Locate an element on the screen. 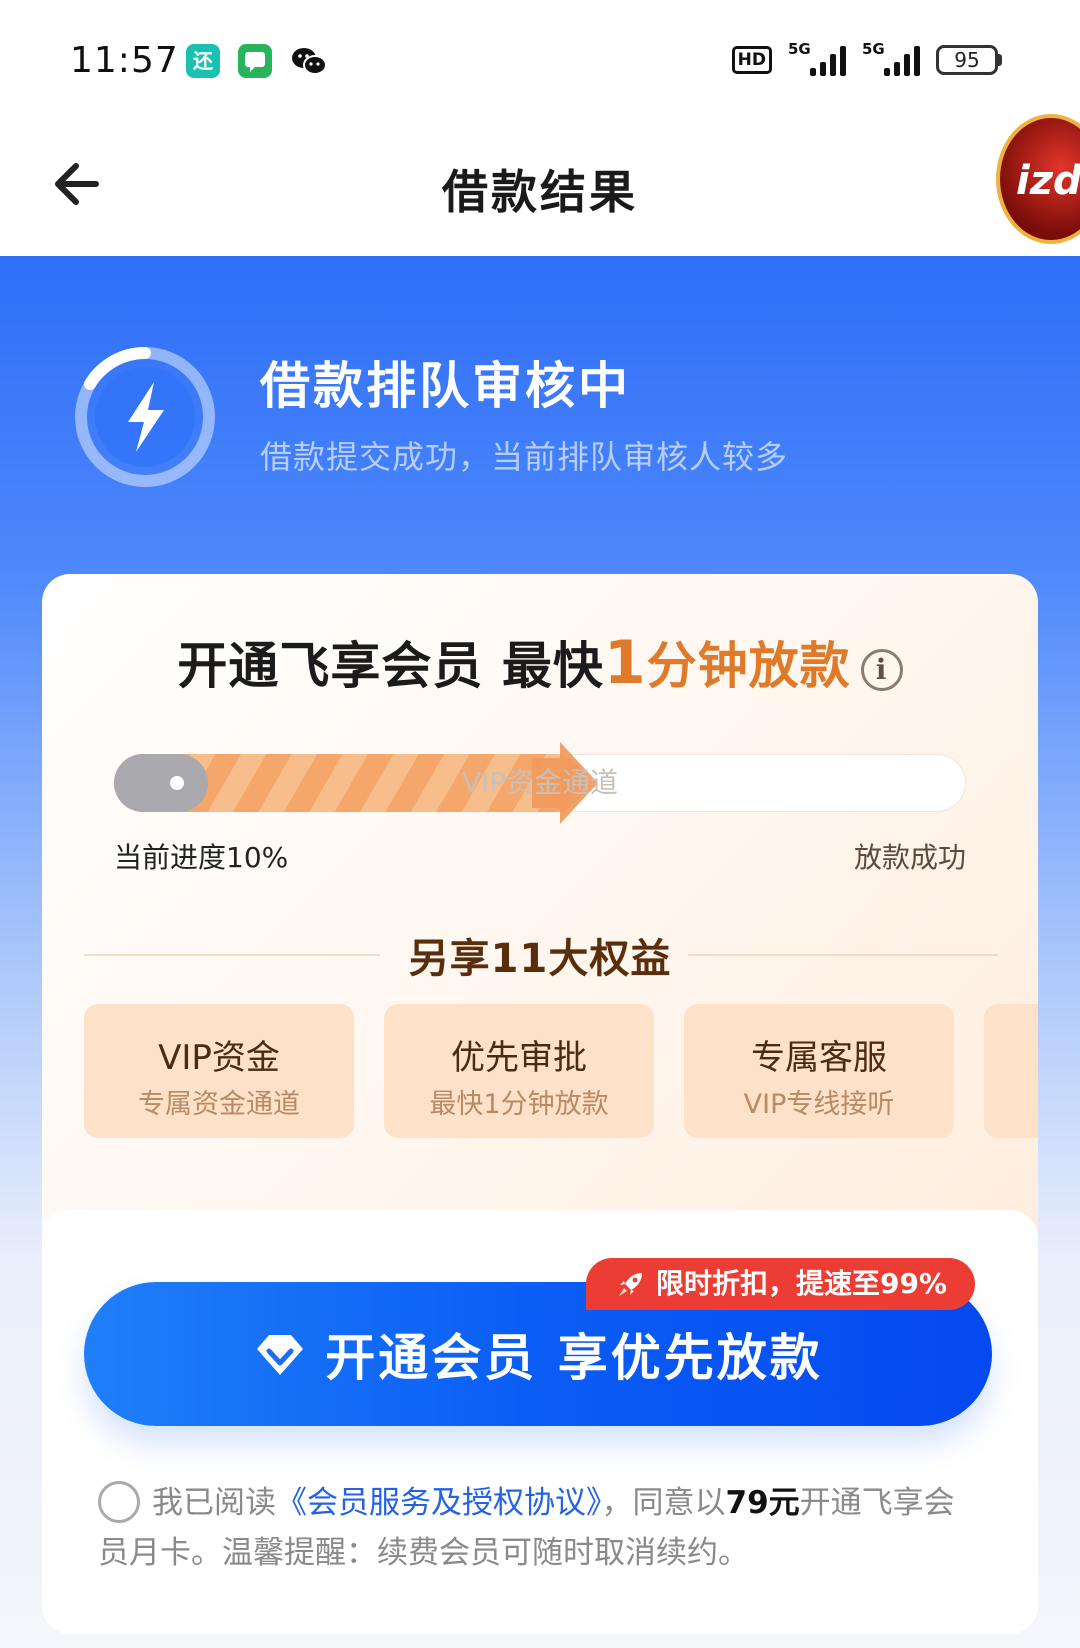 This screenshot has width=1080, height=1648. benefit-card: VIP资金 专属资金通道 is located at coordinates (219, 1071).